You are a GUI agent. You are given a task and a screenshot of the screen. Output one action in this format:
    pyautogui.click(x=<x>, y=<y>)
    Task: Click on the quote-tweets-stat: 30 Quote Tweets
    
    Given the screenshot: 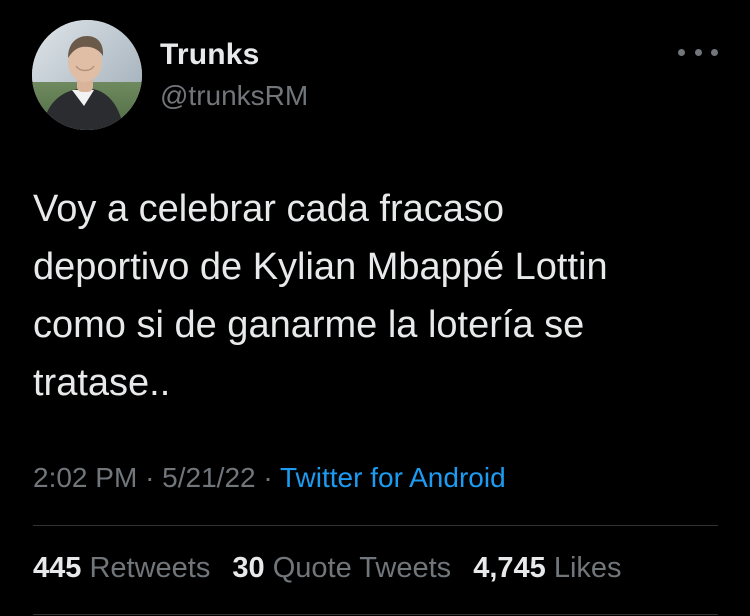 What is the action you would take?
    pyautogui.click(x=341, y=568)
    